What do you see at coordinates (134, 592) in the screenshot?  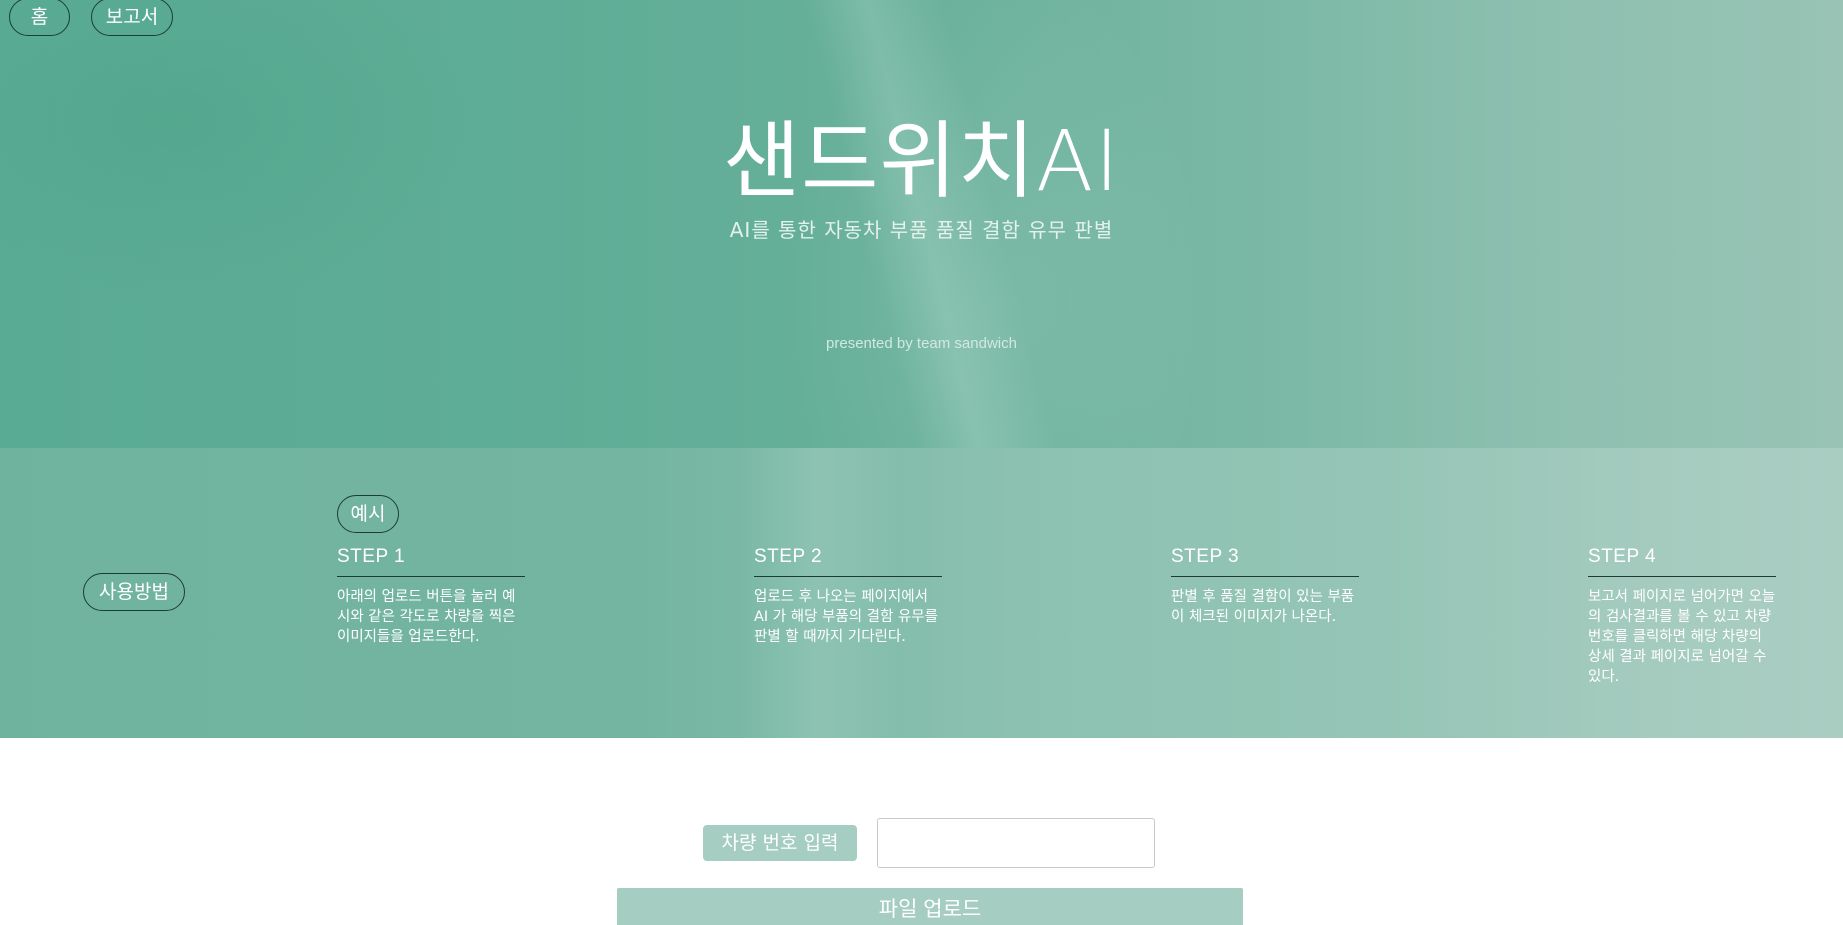 I see `usage-label: 사용방법` at bounding box center [134, 592].